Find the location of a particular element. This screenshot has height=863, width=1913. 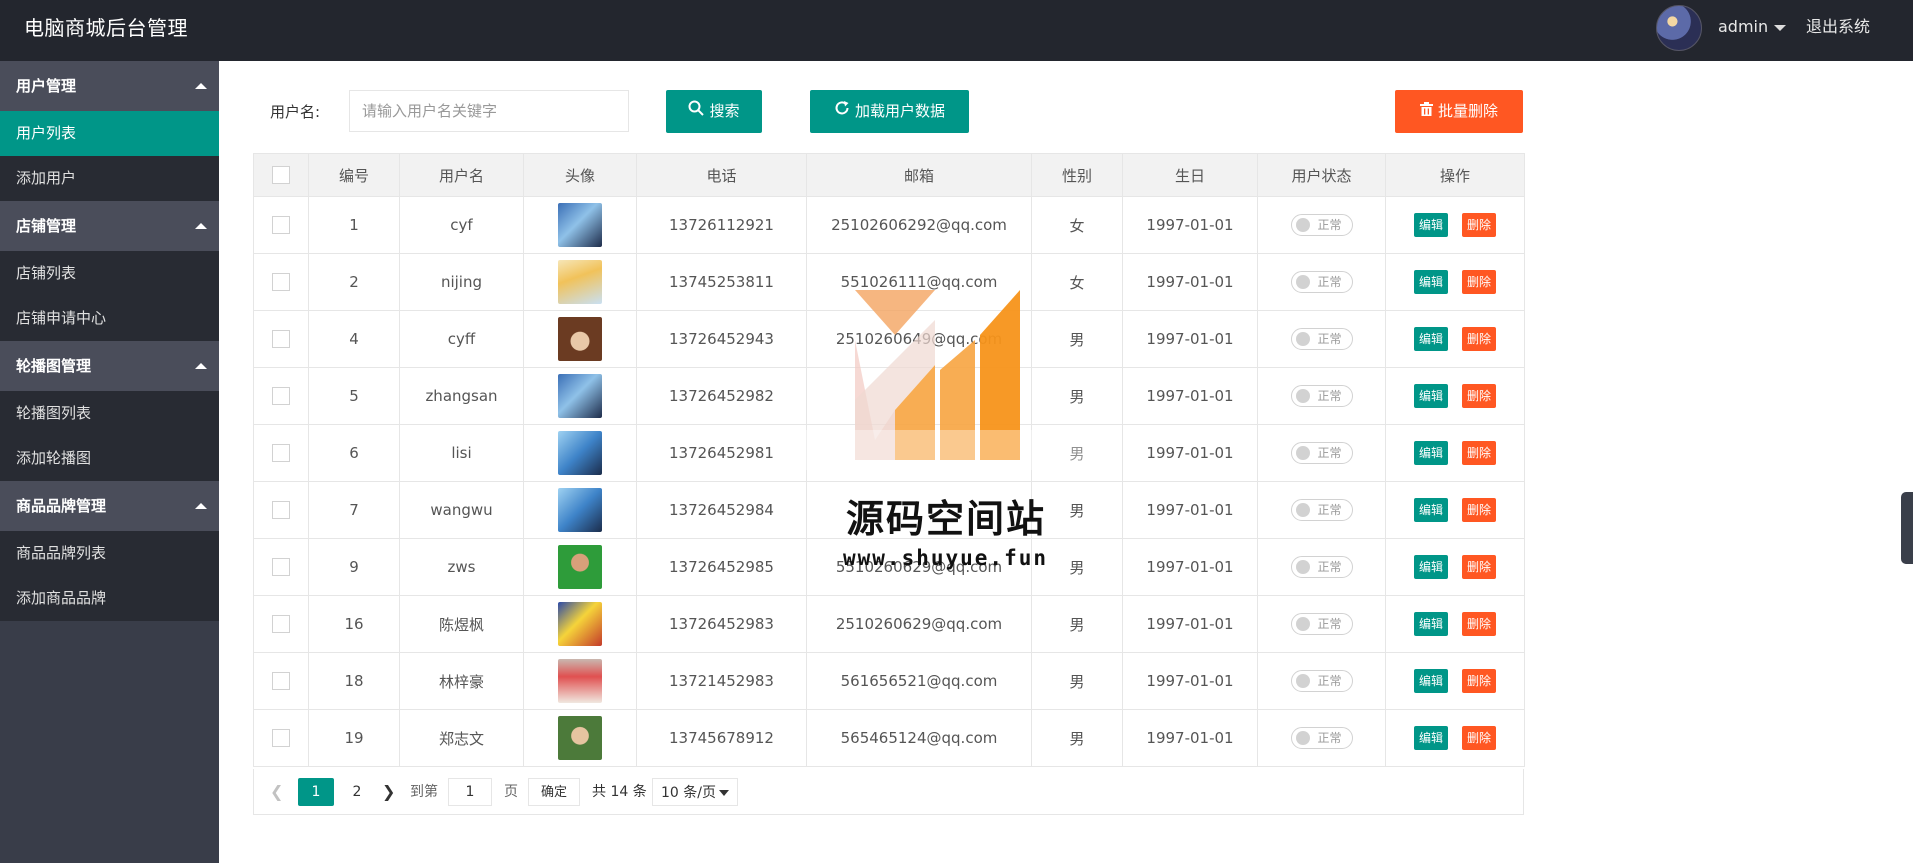

column-header: 操作 is located at coordinates (1455, 175).